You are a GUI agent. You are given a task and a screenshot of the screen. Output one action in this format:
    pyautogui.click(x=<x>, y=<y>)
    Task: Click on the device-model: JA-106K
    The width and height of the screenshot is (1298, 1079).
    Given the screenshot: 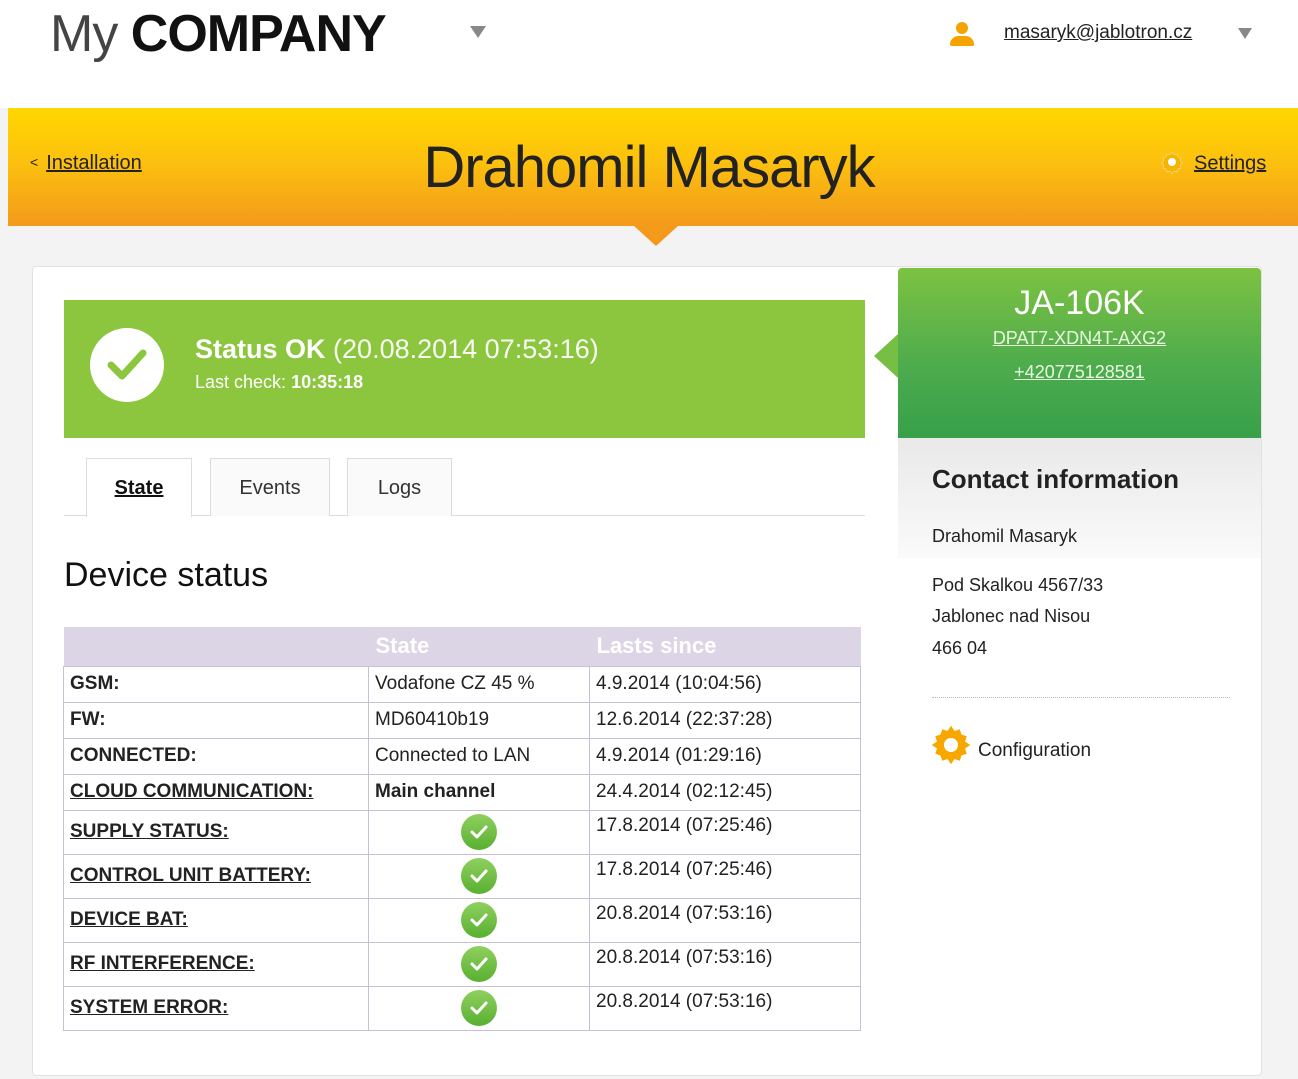 What is the action you would take?
    pyautogui.click(x=1079, y=303)
    